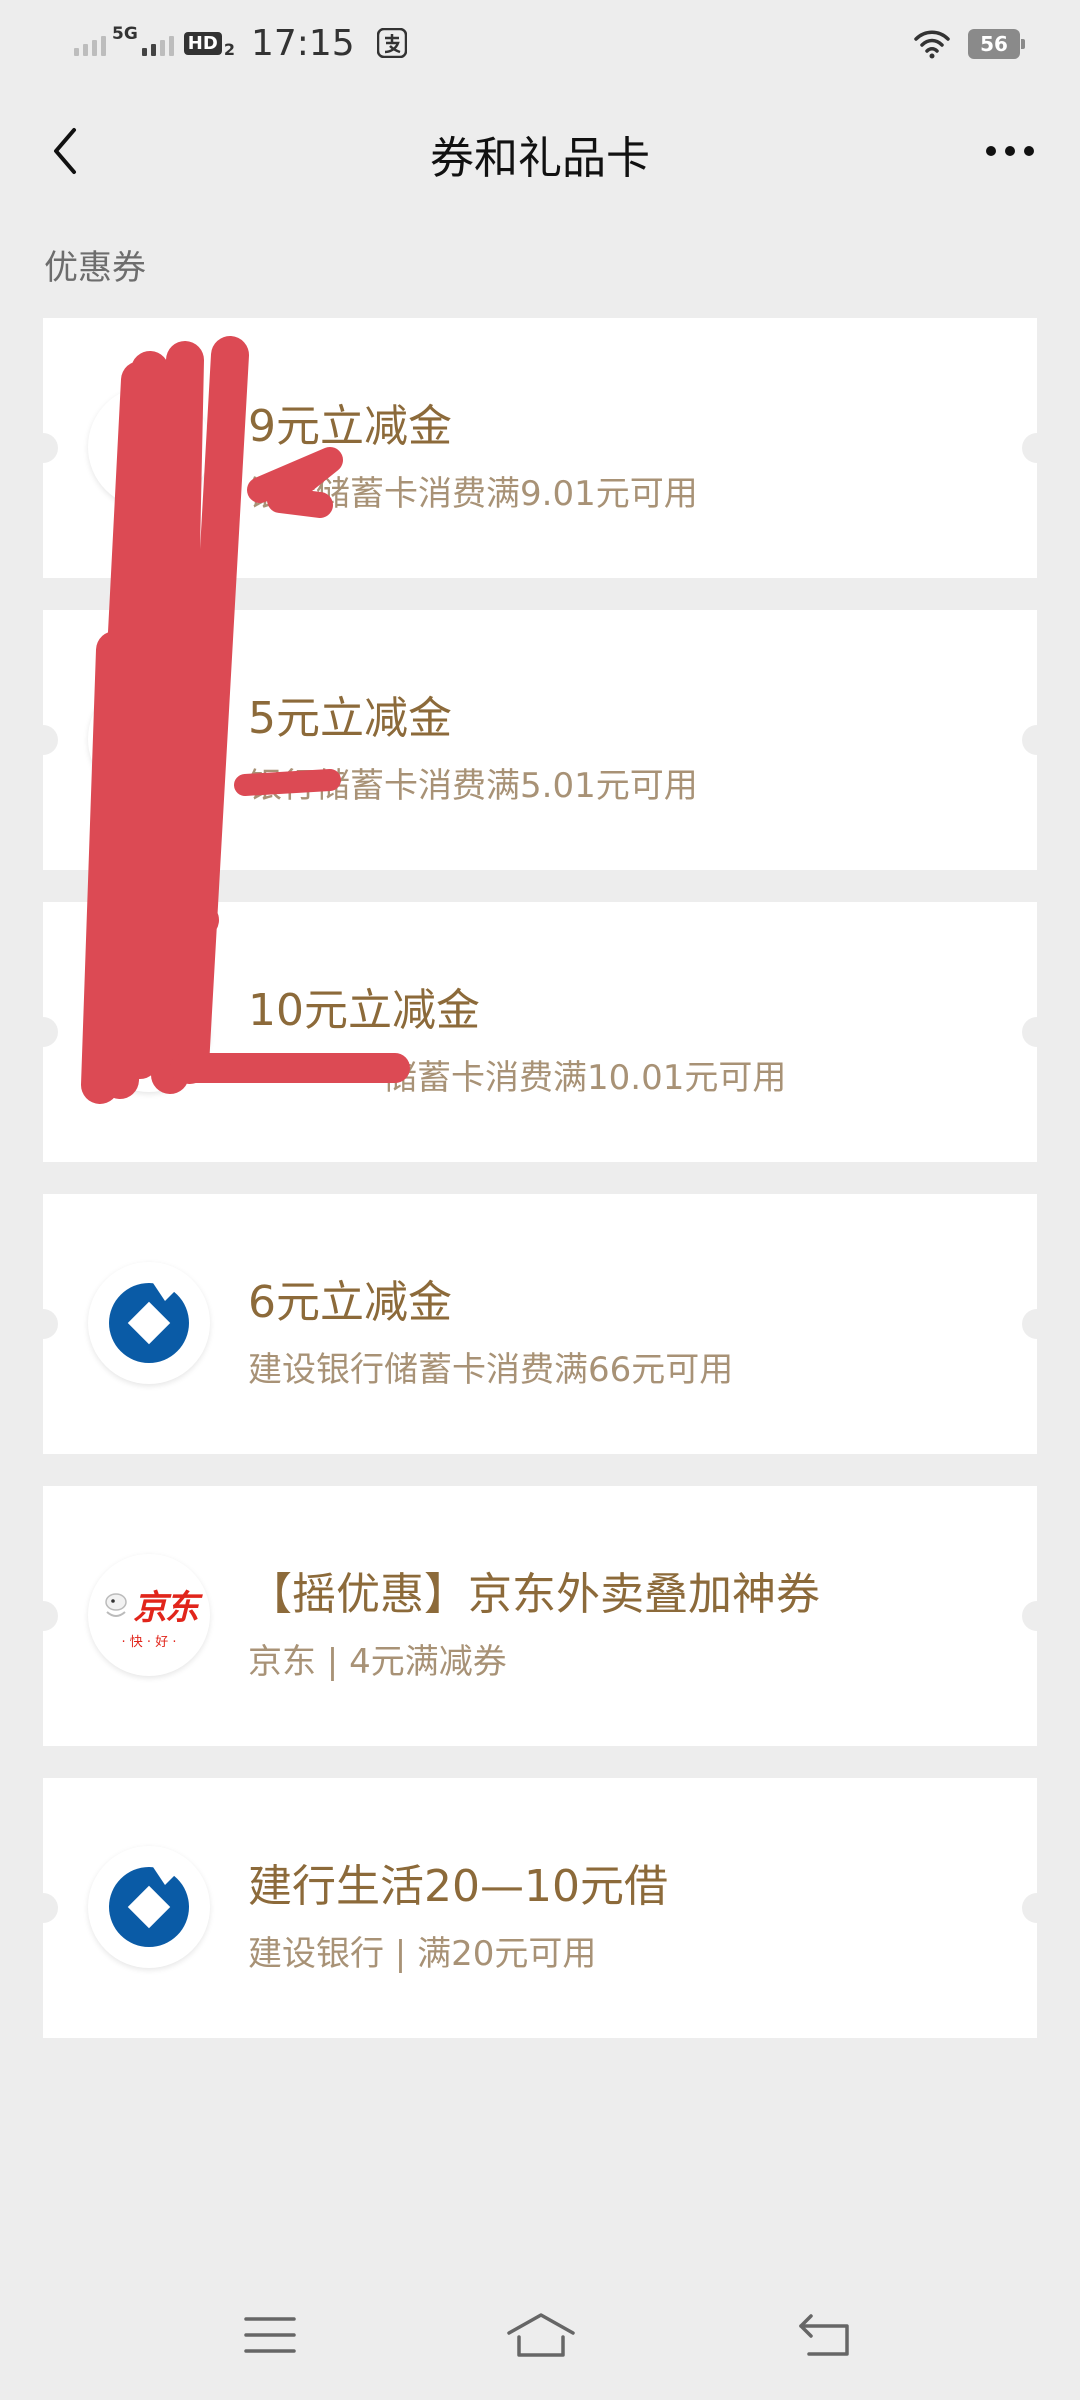  What do you see at coordinates (350, 426) in the screenshot?
I see `coupon-title: 9元立减金` at bounding box center [350, 426].